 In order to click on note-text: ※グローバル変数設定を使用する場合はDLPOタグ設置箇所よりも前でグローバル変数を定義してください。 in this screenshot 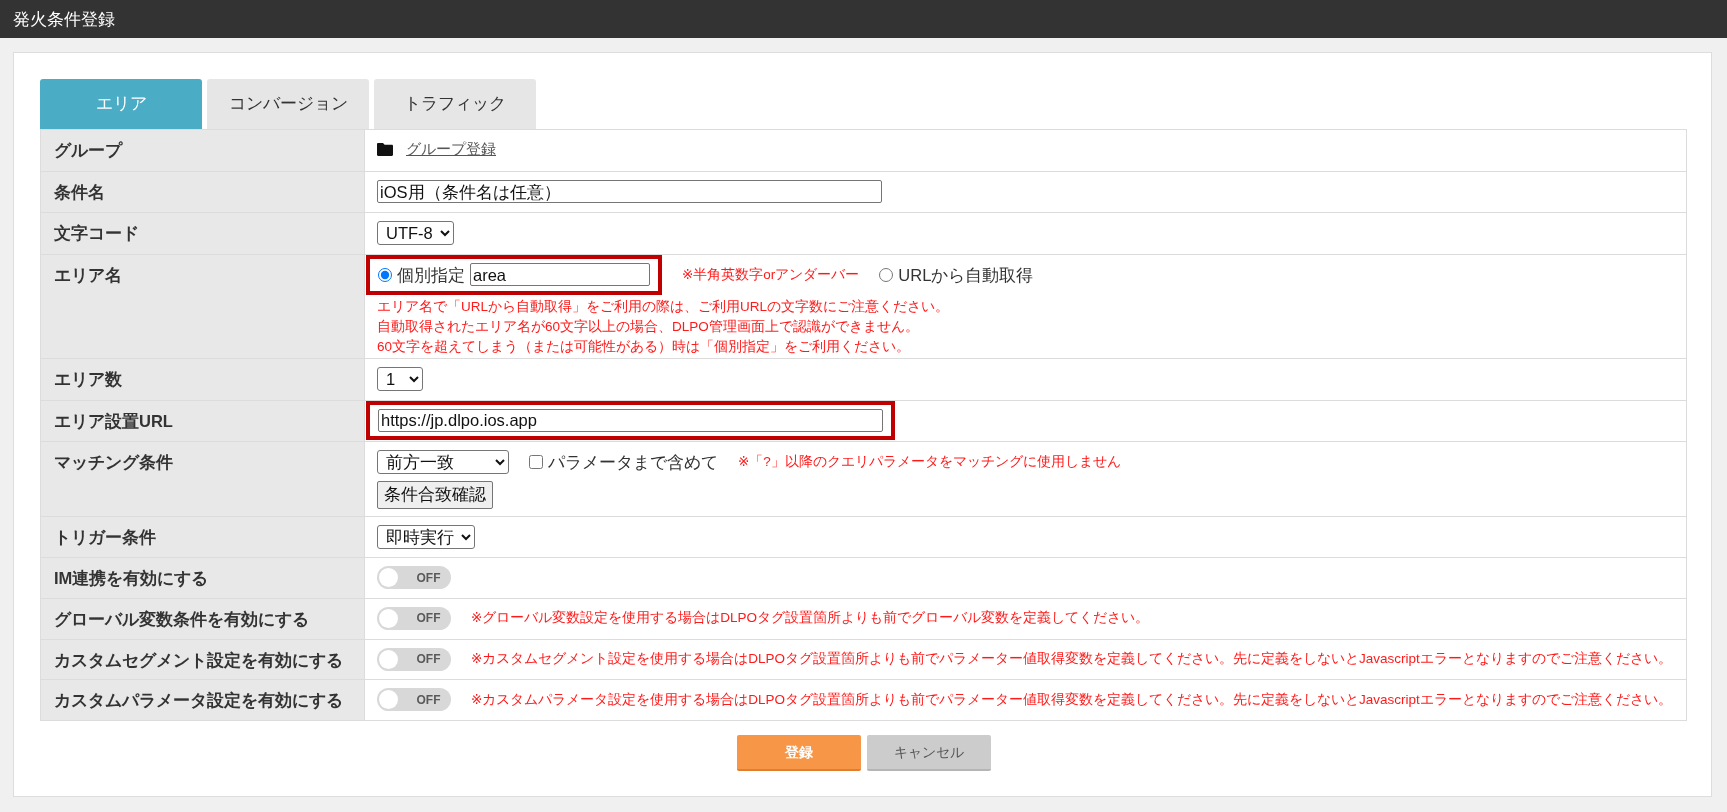, I will do `click(810, 618)`.